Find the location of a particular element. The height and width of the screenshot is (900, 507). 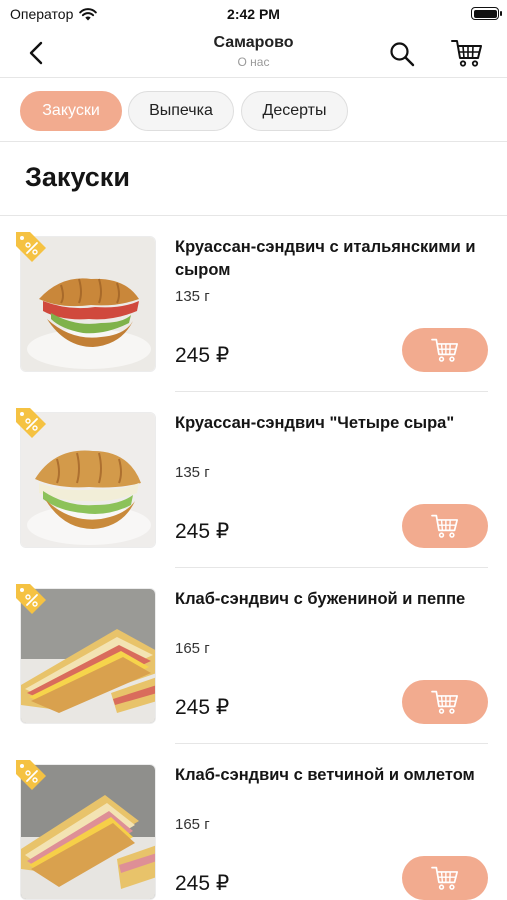

product-name: Клаб-сэндвич с ветчиной и омлетом is located at coordinates (325, 775).